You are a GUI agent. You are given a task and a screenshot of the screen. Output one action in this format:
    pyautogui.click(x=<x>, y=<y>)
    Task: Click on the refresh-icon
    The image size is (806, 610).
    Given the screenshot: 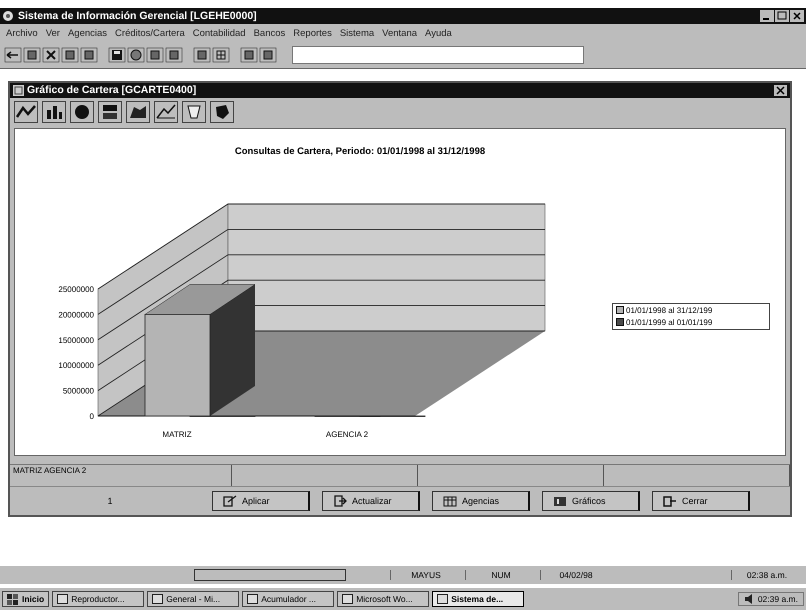 What is the action you would take?
    pyautogui.click(x=340, y=501)
    